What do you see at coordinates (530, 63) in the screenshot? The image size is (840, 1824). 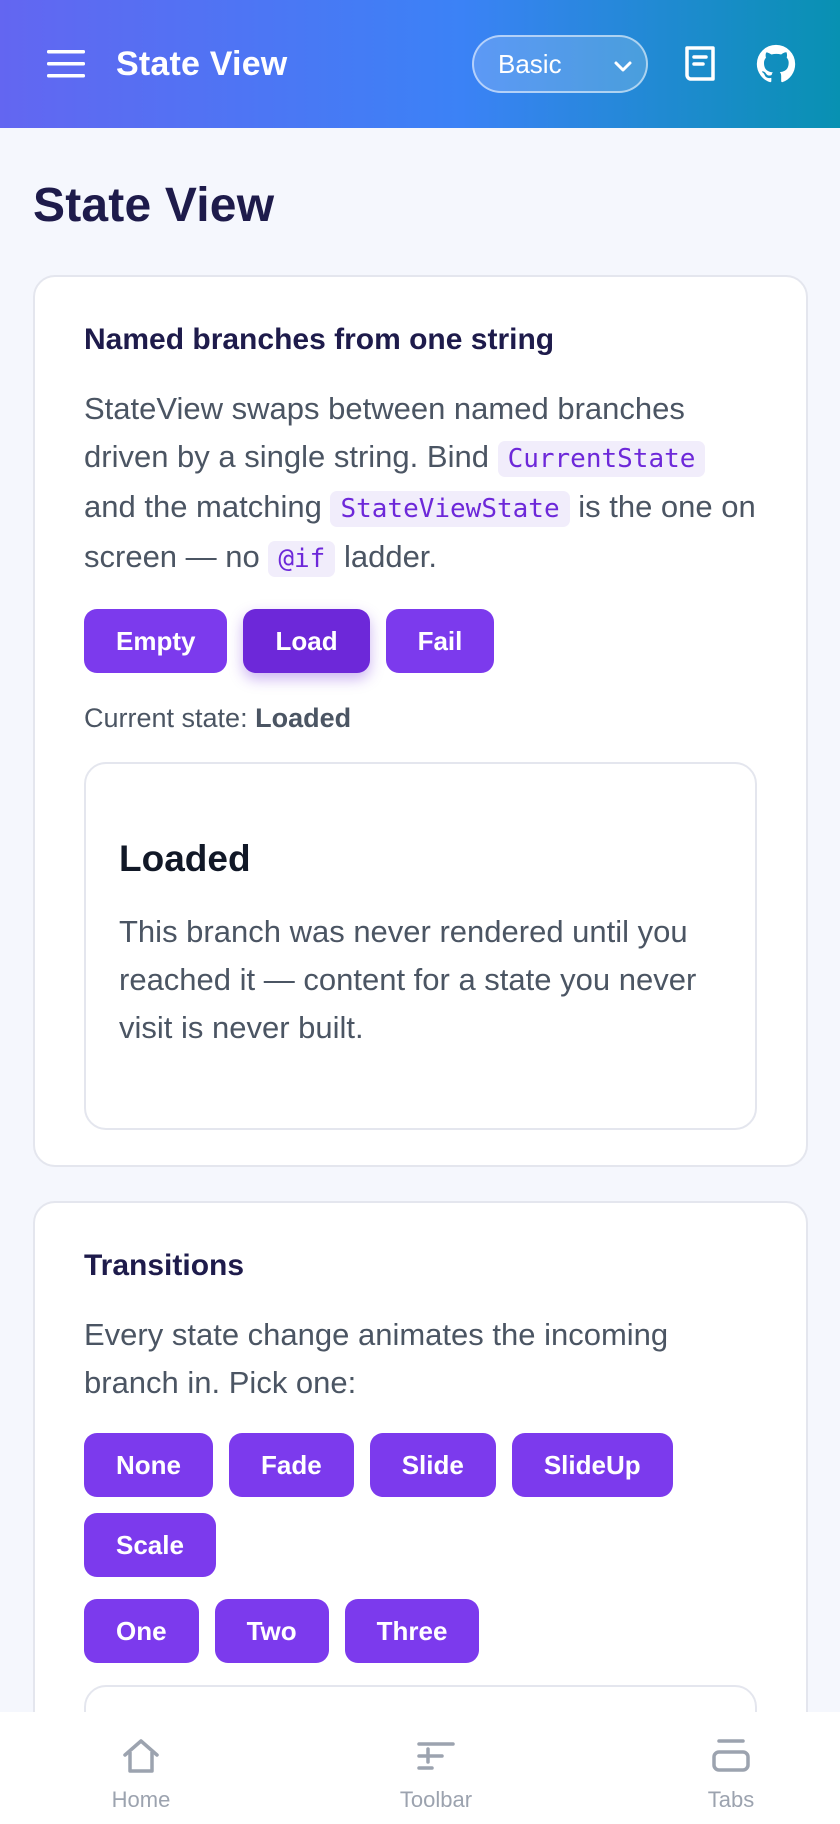 I see `variant-select-value: Basic` at bounding box center [530, 63].